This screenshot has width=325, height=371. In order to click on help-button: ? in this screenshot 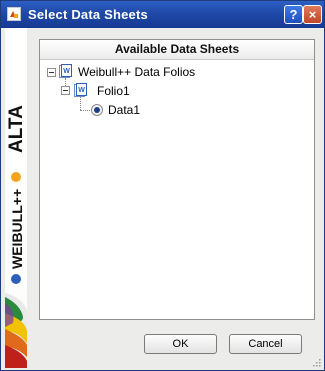, I will do `click(293, 14)`.